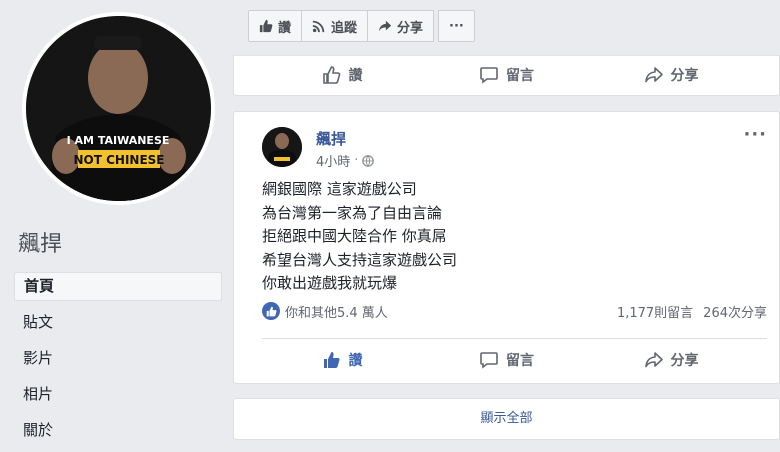  I want to click on divider, so click(514, 338).